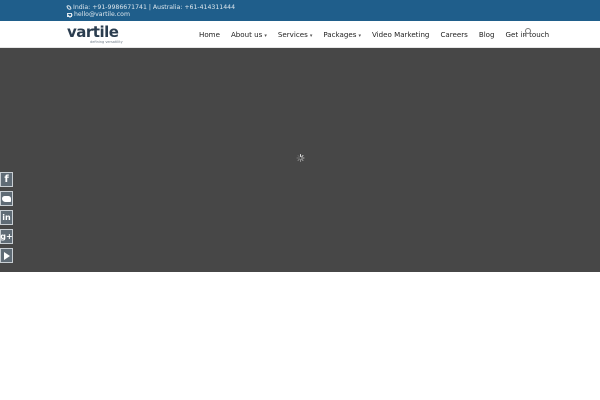  I want to click on social-share-bar: f in g+, so click(6, 219).